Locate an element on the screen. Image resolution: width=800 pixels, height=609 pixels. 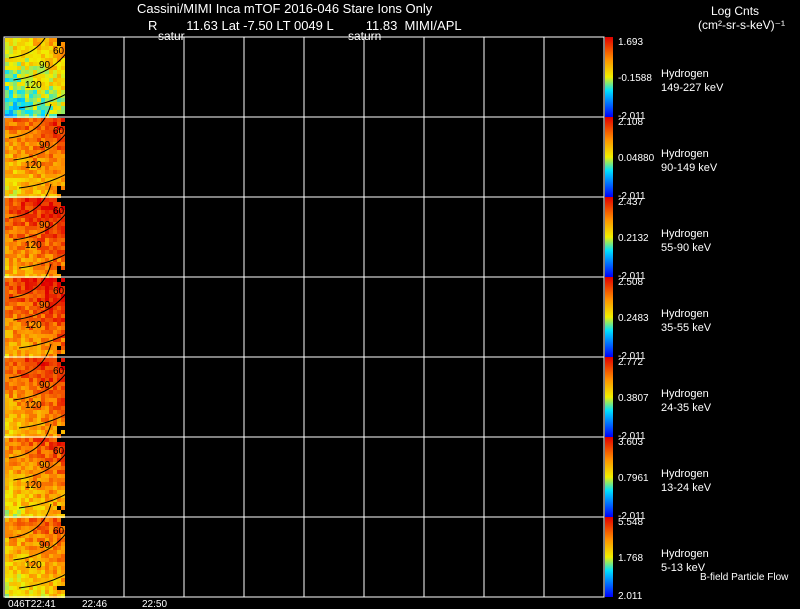
colorbar-max: 5.548 is located at coordinates (630, 522).